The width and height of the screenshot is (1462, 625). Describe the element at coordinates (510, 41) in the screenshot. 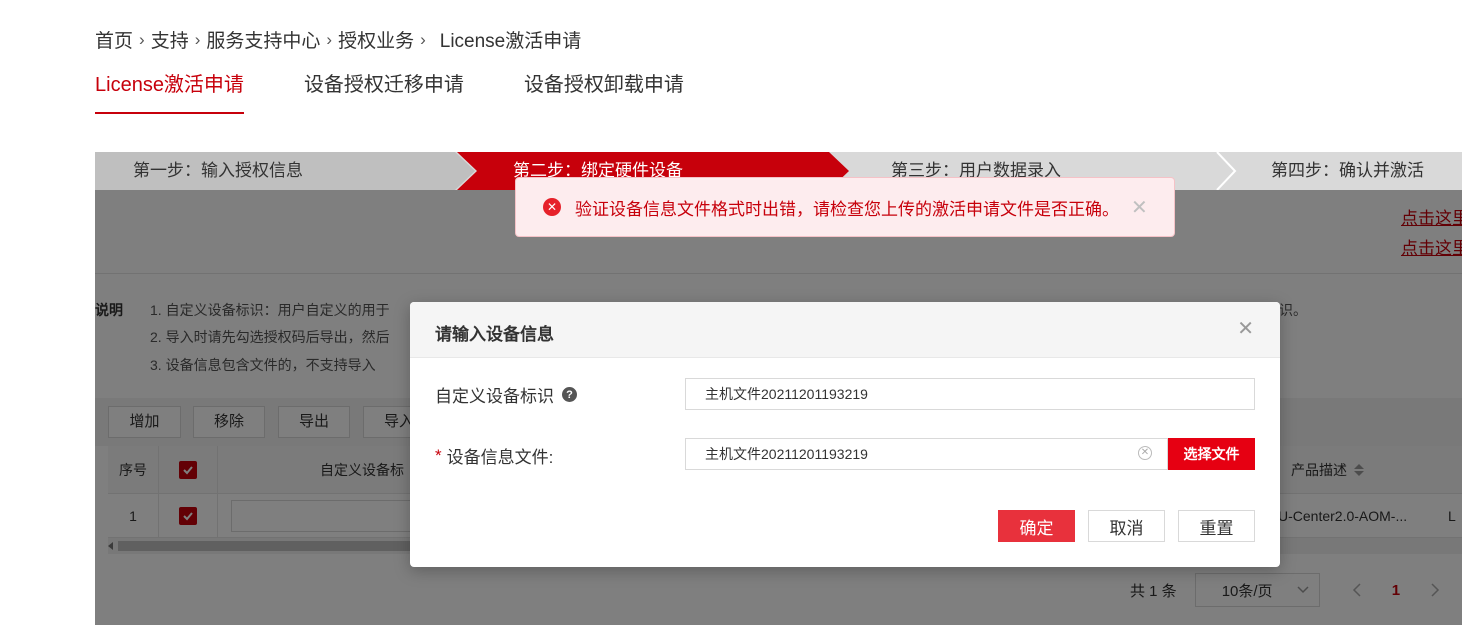

I see `breadcrumb-current: License激活申请` at that location.